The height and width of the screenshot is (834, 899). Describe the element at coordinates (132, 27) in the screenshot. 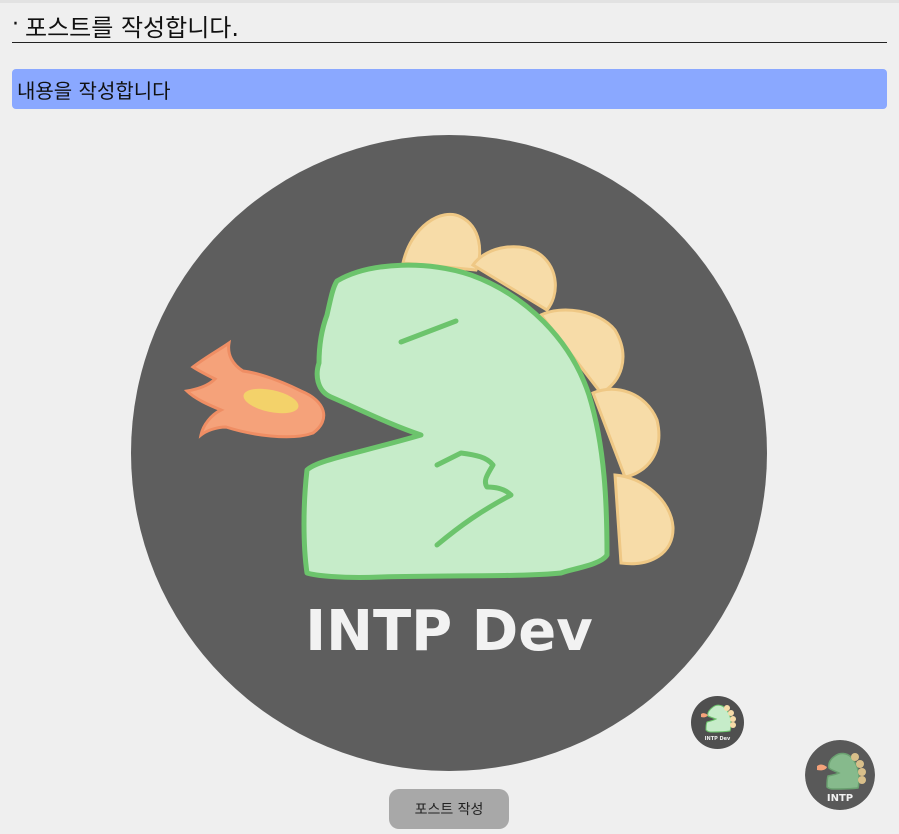

I see `page-title: 포스트를 작성합니다.` at that location.